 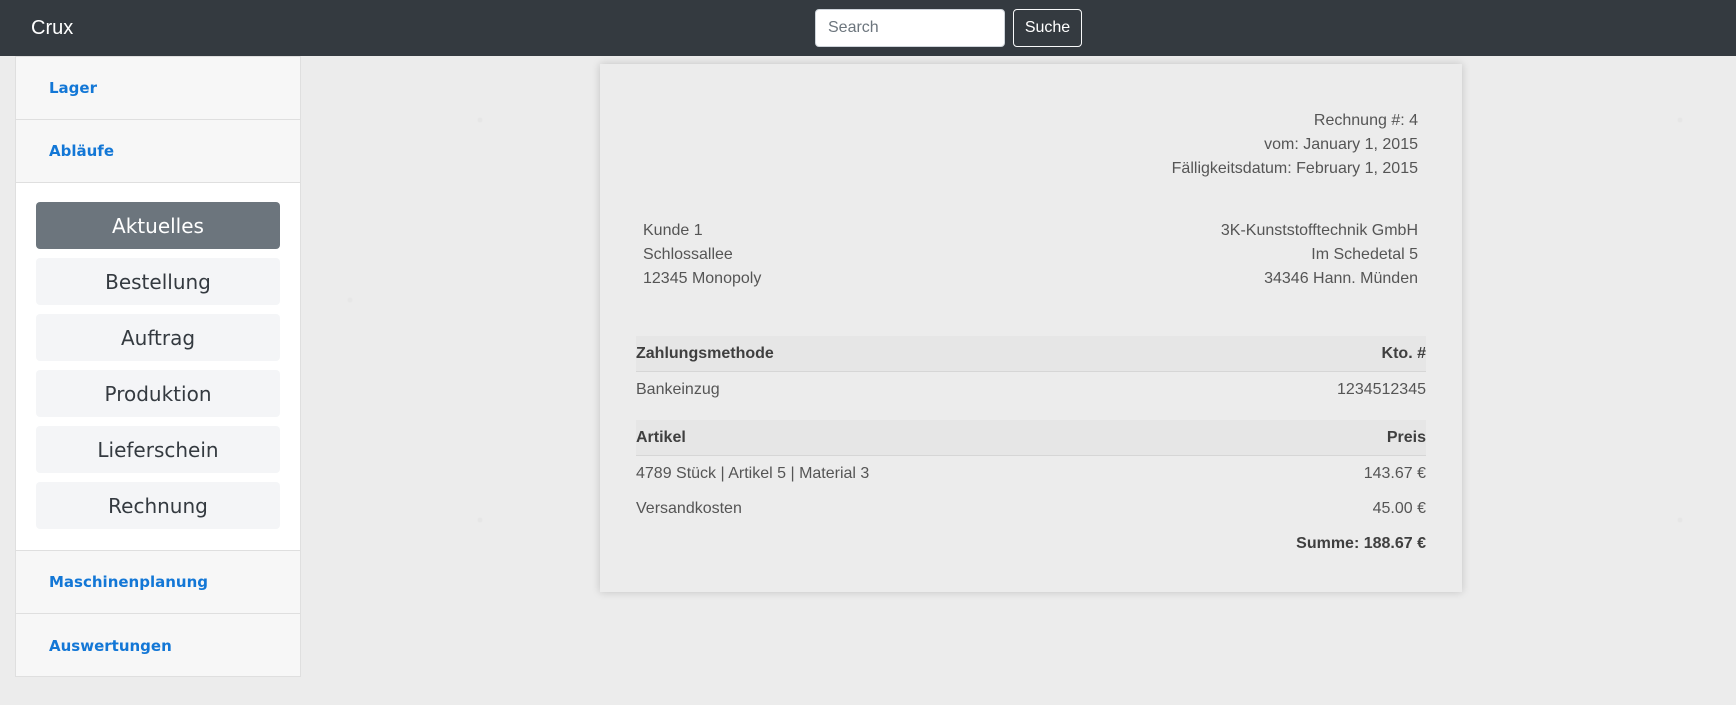 I want to click on customer-name: Kunde 1, so click(x=673, y=230).